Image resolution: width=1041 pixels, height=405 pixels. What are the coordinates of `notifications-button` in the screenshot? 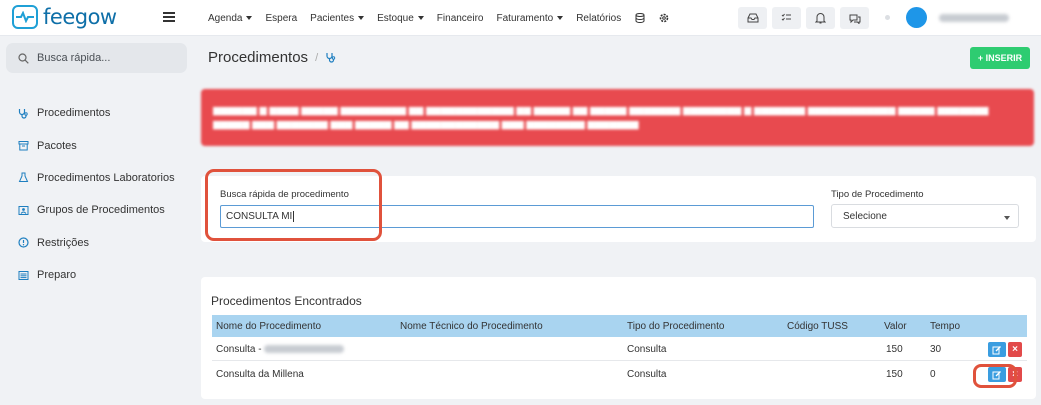 It's located at (820, 18).